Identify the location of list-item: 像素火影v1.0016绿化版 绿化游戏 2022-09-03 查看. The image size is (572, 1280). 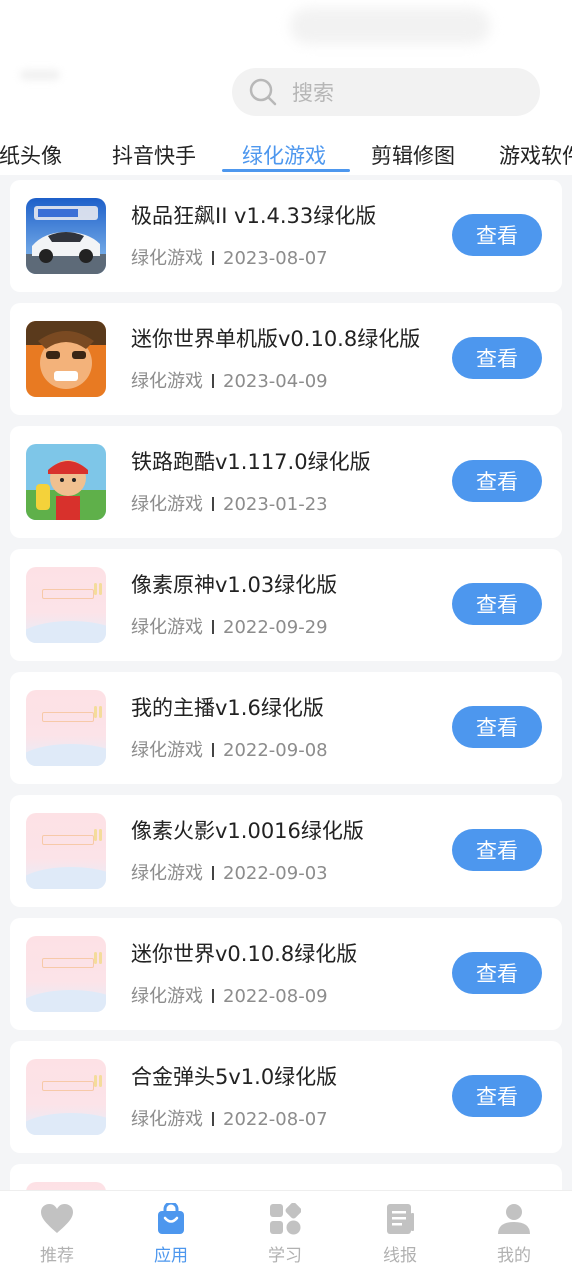
(286, 851).